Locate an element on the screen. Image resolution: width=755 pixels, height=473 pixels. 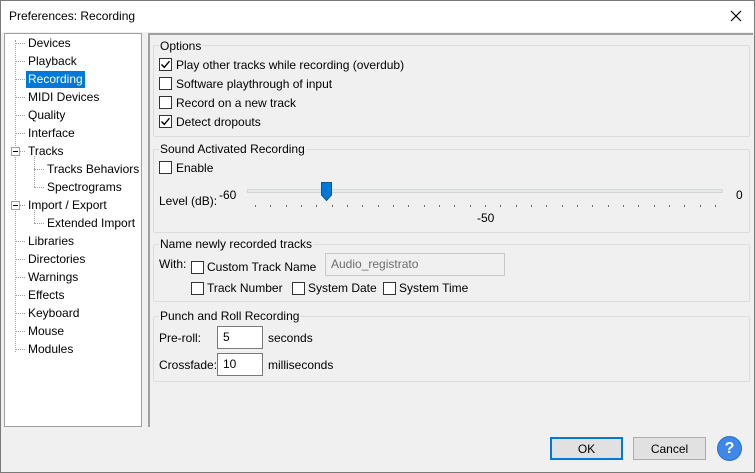
crossfade-label: Crossfade: is located at coordinates (188, 365).